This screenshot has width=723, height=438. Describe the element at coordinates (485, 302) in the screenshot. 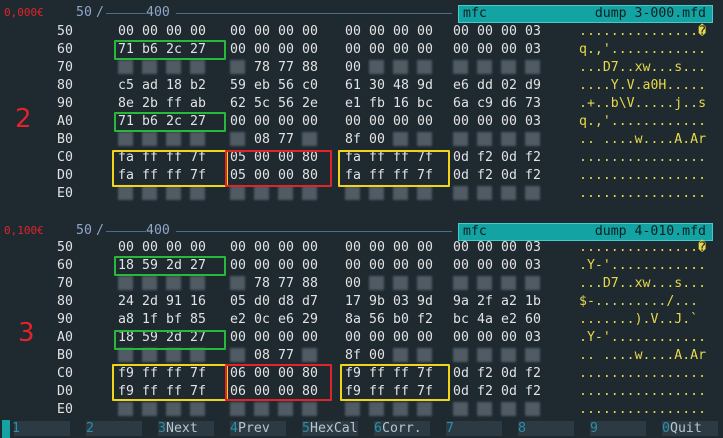

I see `hex-byte: 2f` at that location.